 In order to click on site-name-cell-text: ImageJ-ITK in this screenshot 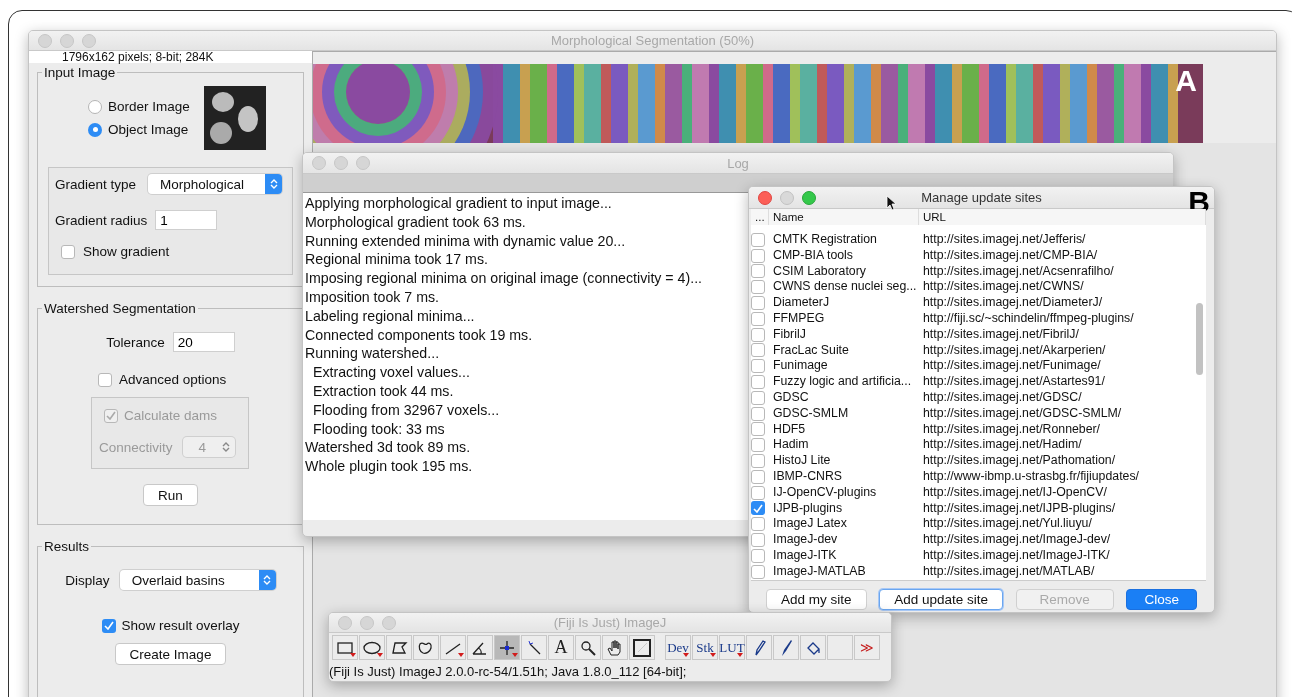, I will do `click(805, 555)`.